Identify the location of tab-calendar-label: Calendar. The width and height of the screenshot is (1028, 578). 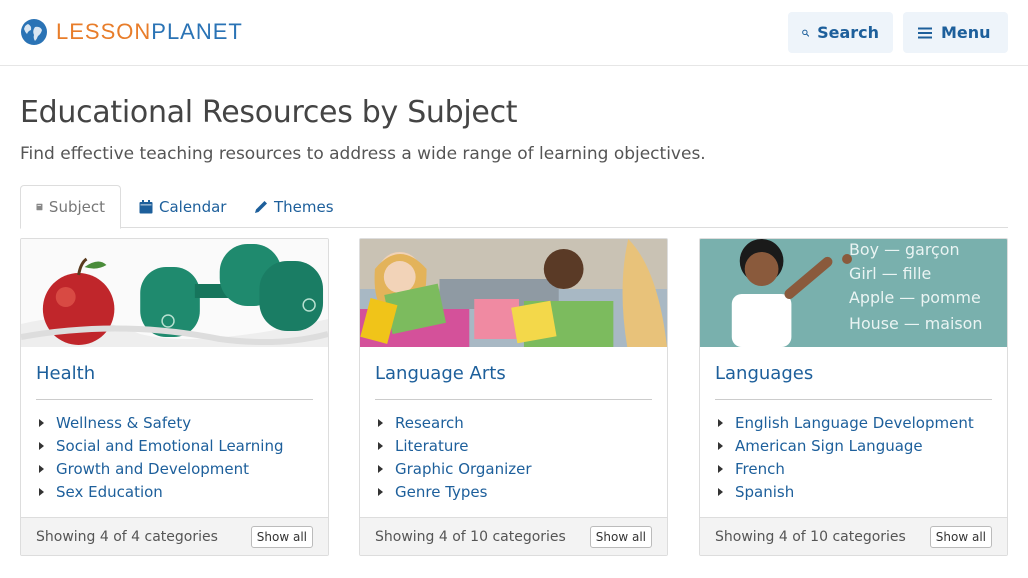
(193, 206).